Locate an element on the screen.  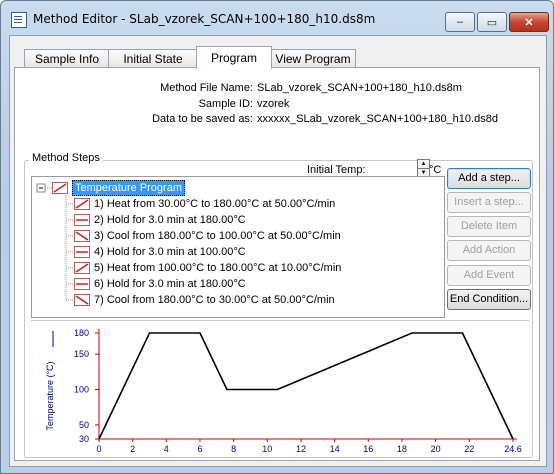
tab-view-program: View Program is located at coordinates (313, 58).